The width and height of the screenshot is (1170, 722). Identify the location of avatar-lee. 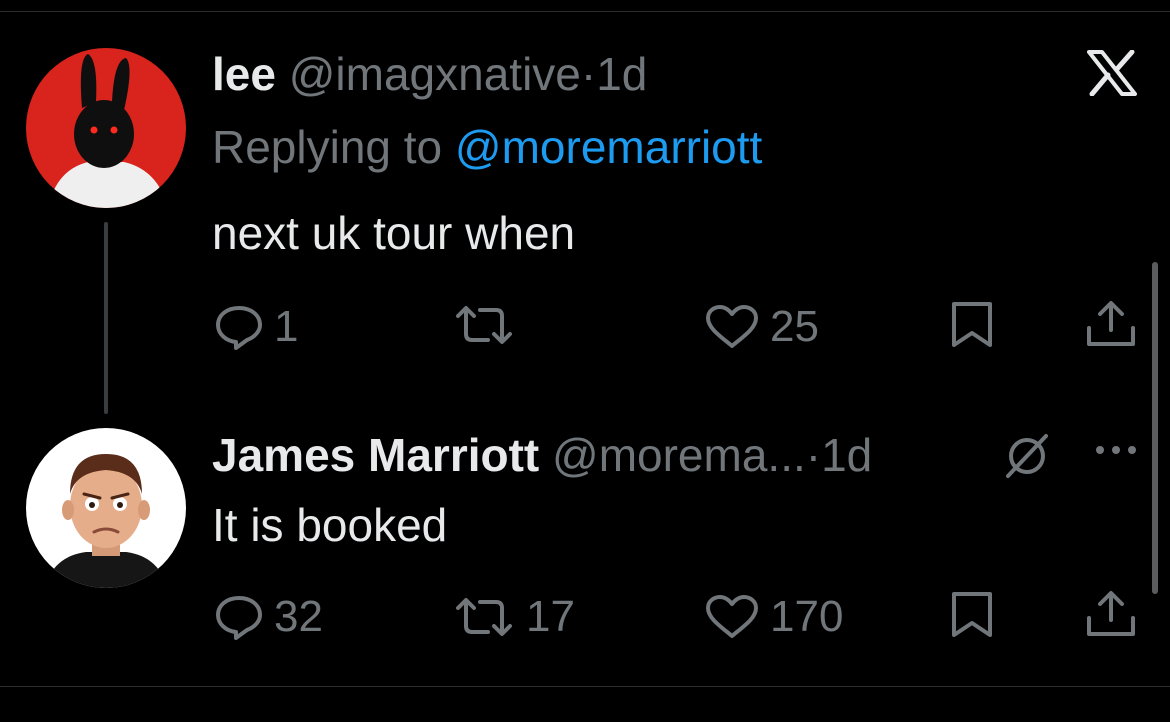
(106, 128).